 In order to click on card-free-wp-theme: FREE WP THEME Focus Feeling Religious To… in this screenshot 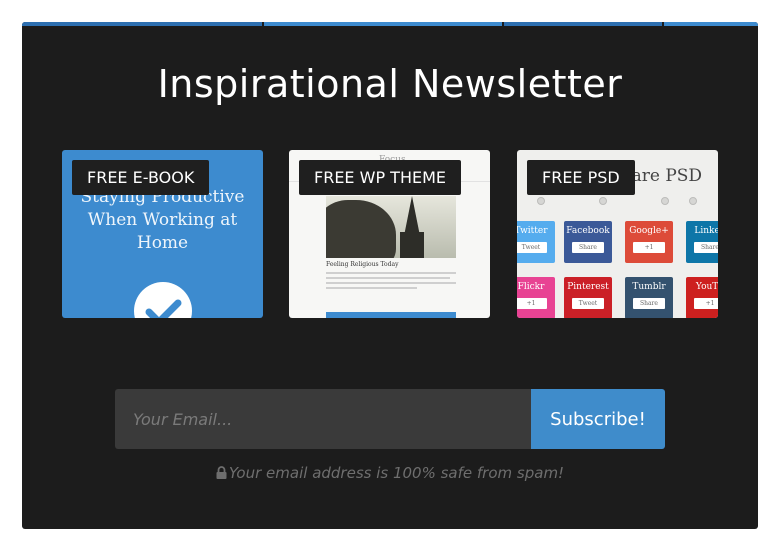, I will do `click(389, 234)`.